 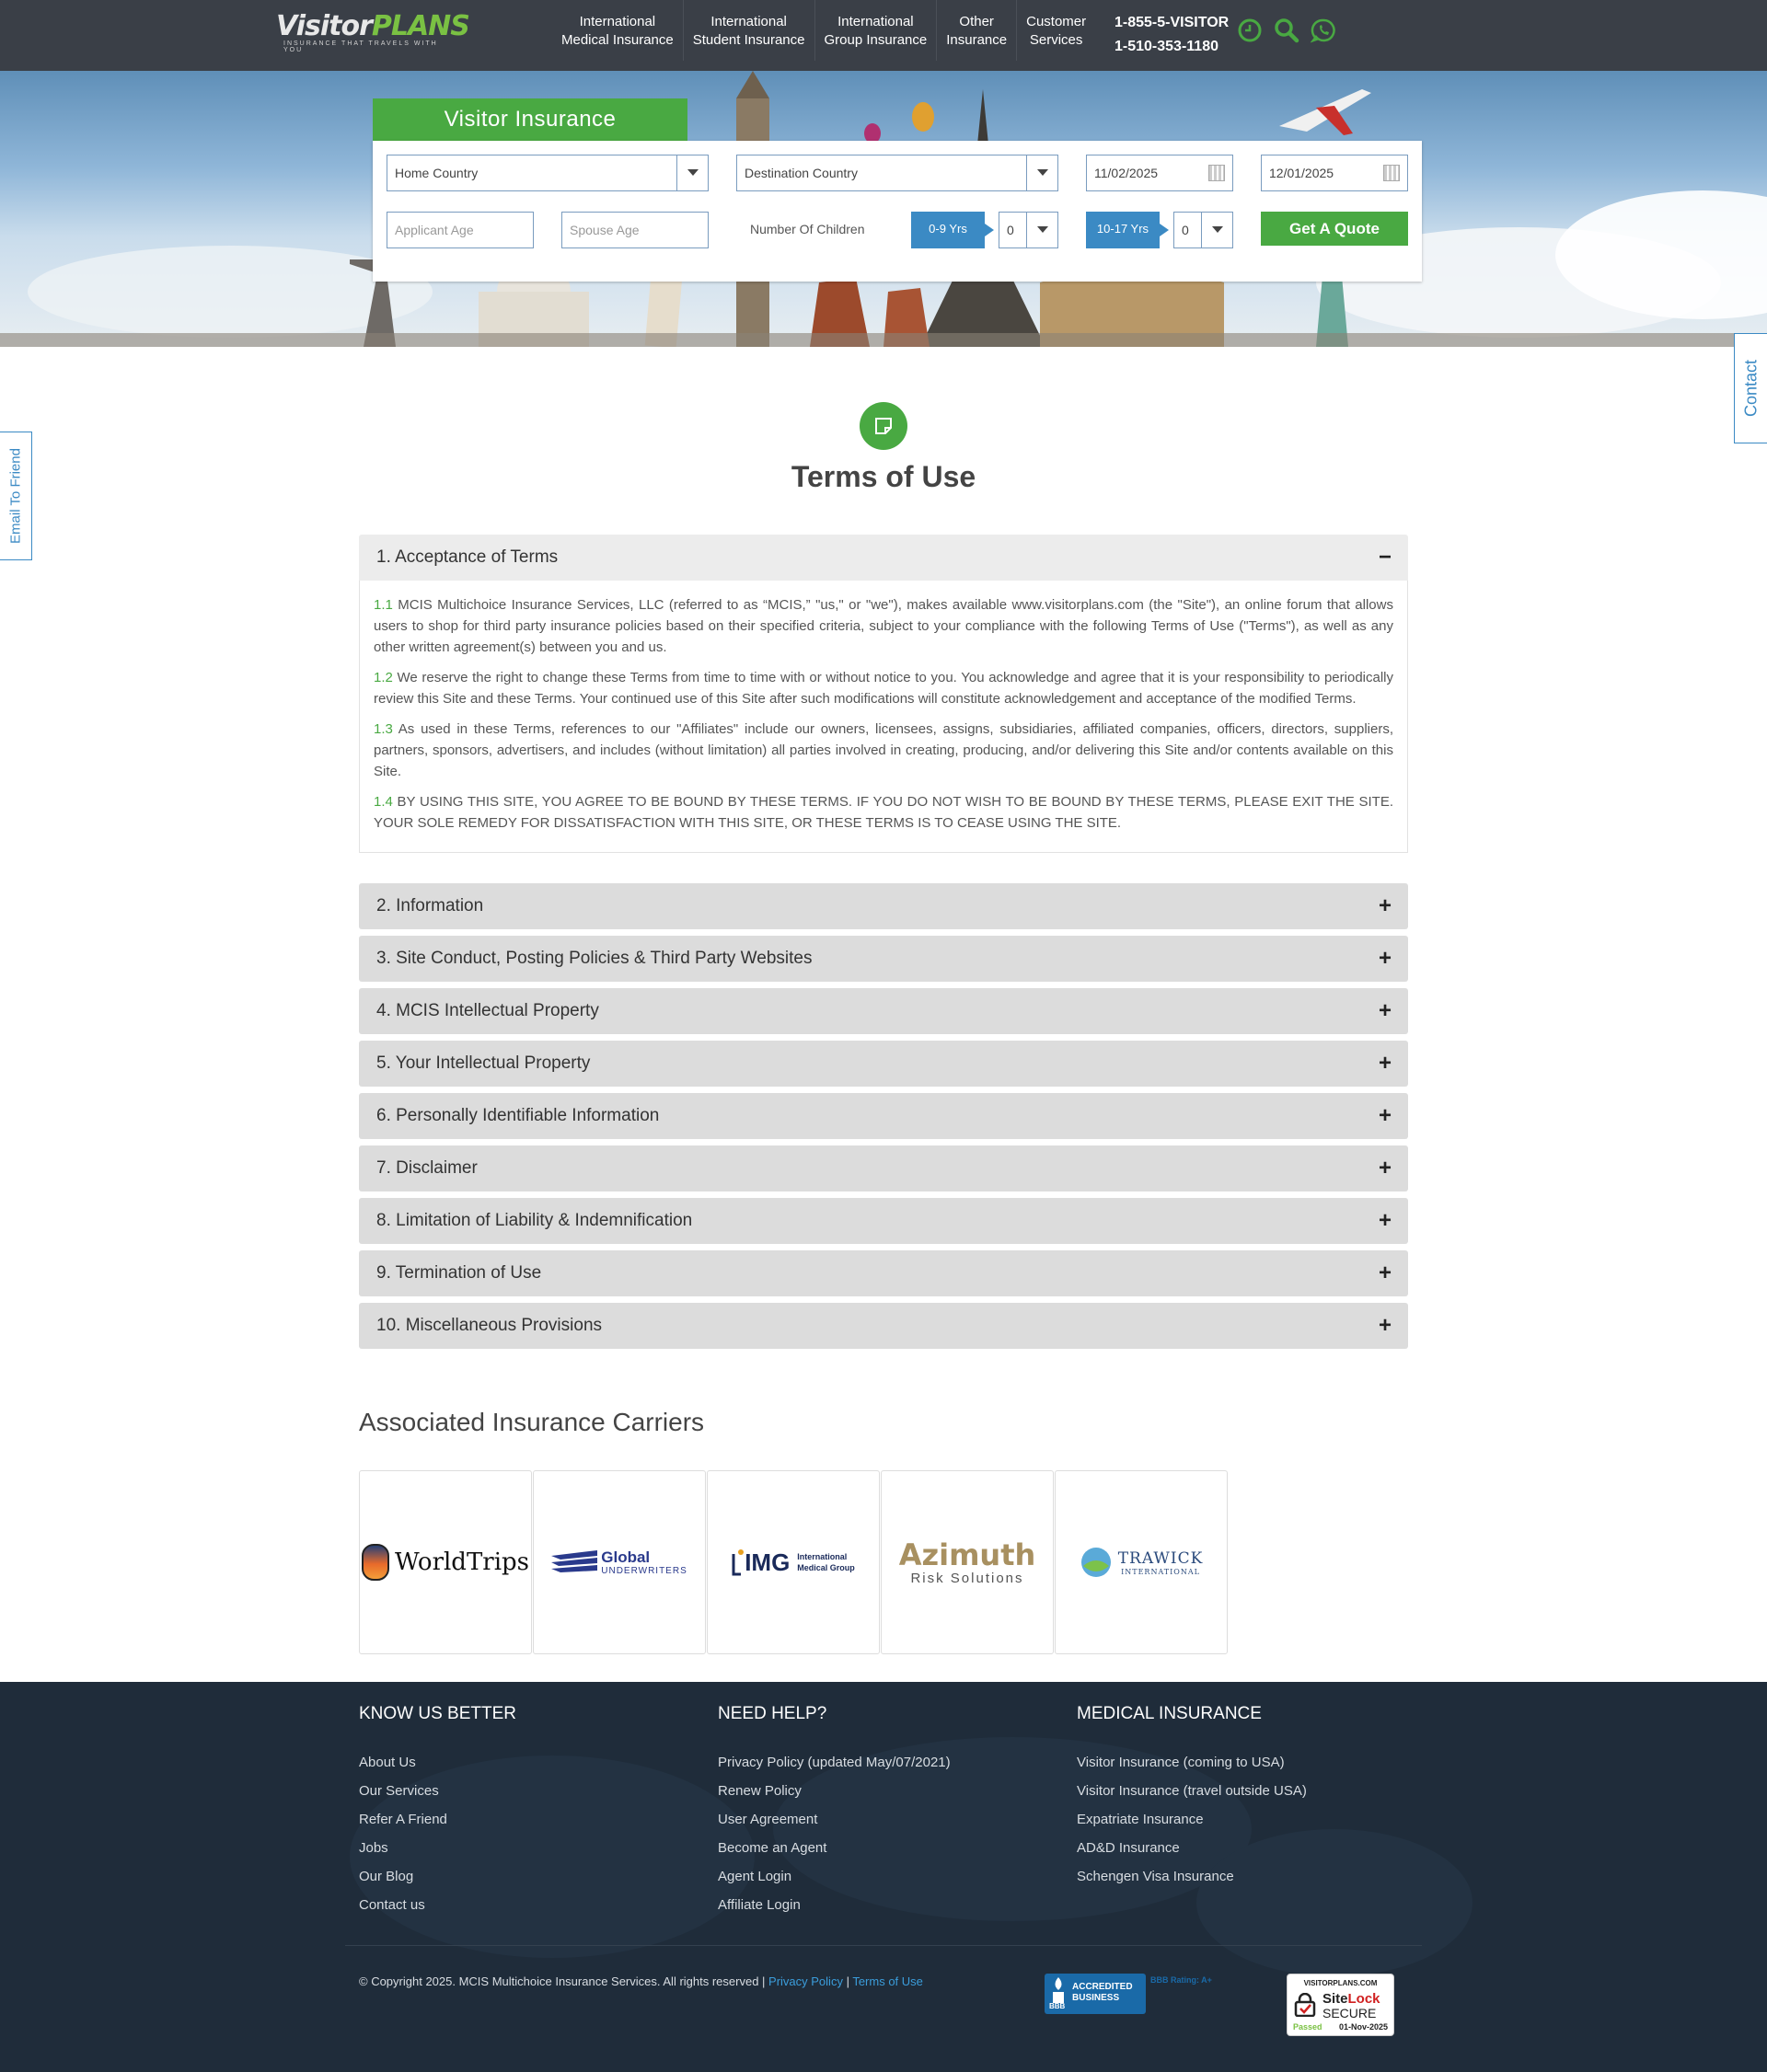 I want to click on accordion-header-information: 2. Information +, so click(x=883, y=906).